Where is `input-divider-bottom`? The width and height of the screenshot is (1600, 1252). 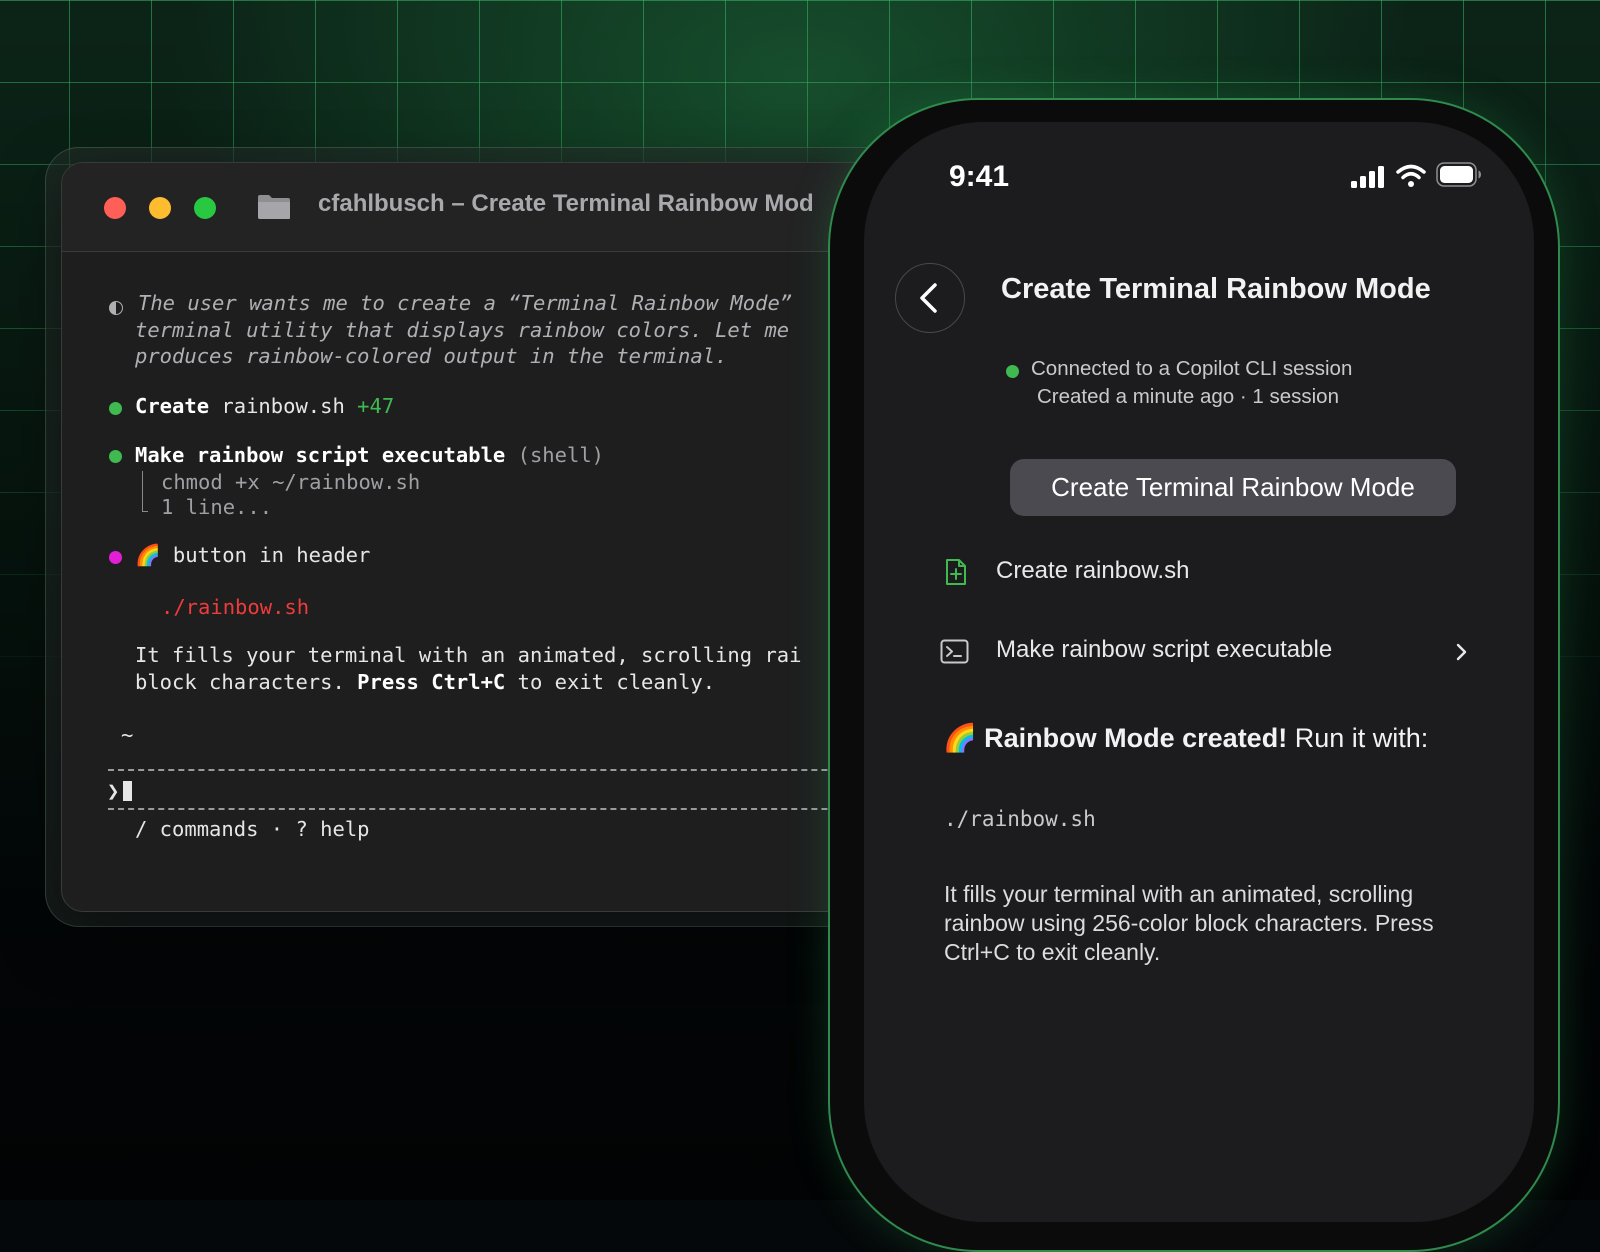 input-divider-bottom is located at coordinates (525, 809).